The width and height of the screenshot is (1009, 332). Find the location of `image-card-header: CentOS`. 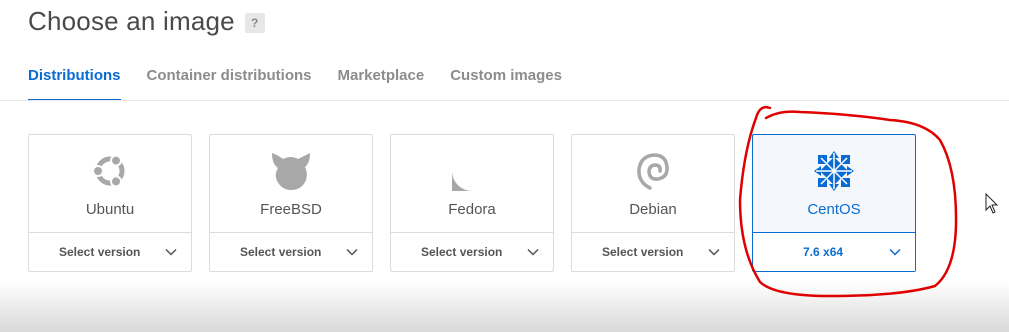

image-card-header: CentOS is located at coordinates (834, 184).